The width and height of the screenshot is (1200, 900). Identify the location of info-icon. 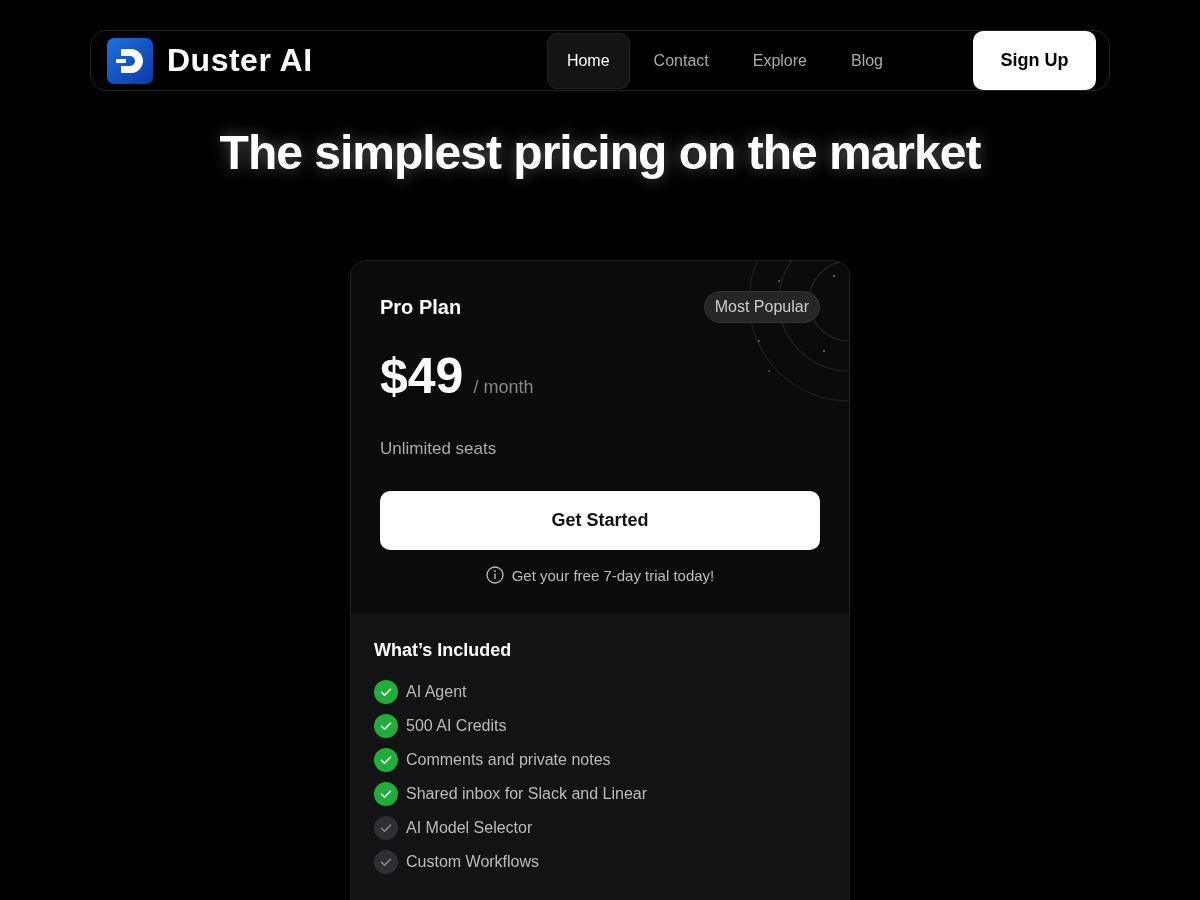
(494, 575).